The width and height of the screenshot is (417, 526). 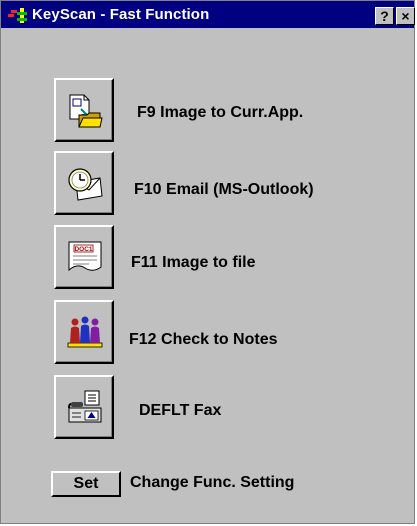 I want to click on image-to-app-icon, so click(x=86, y=111).